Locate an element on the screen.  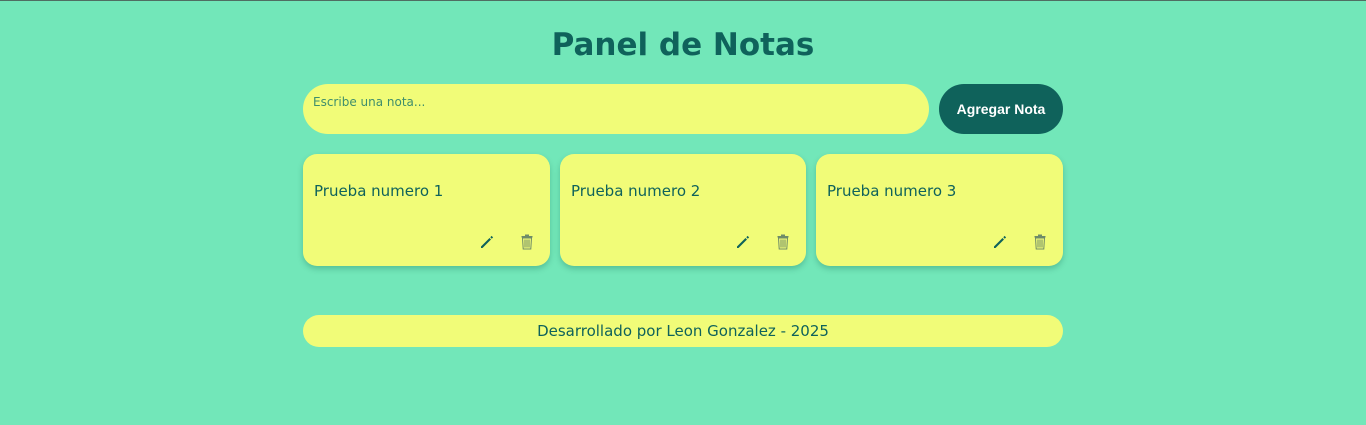
note-card: Prueba numero 1 is located at coordinates (426, 210).